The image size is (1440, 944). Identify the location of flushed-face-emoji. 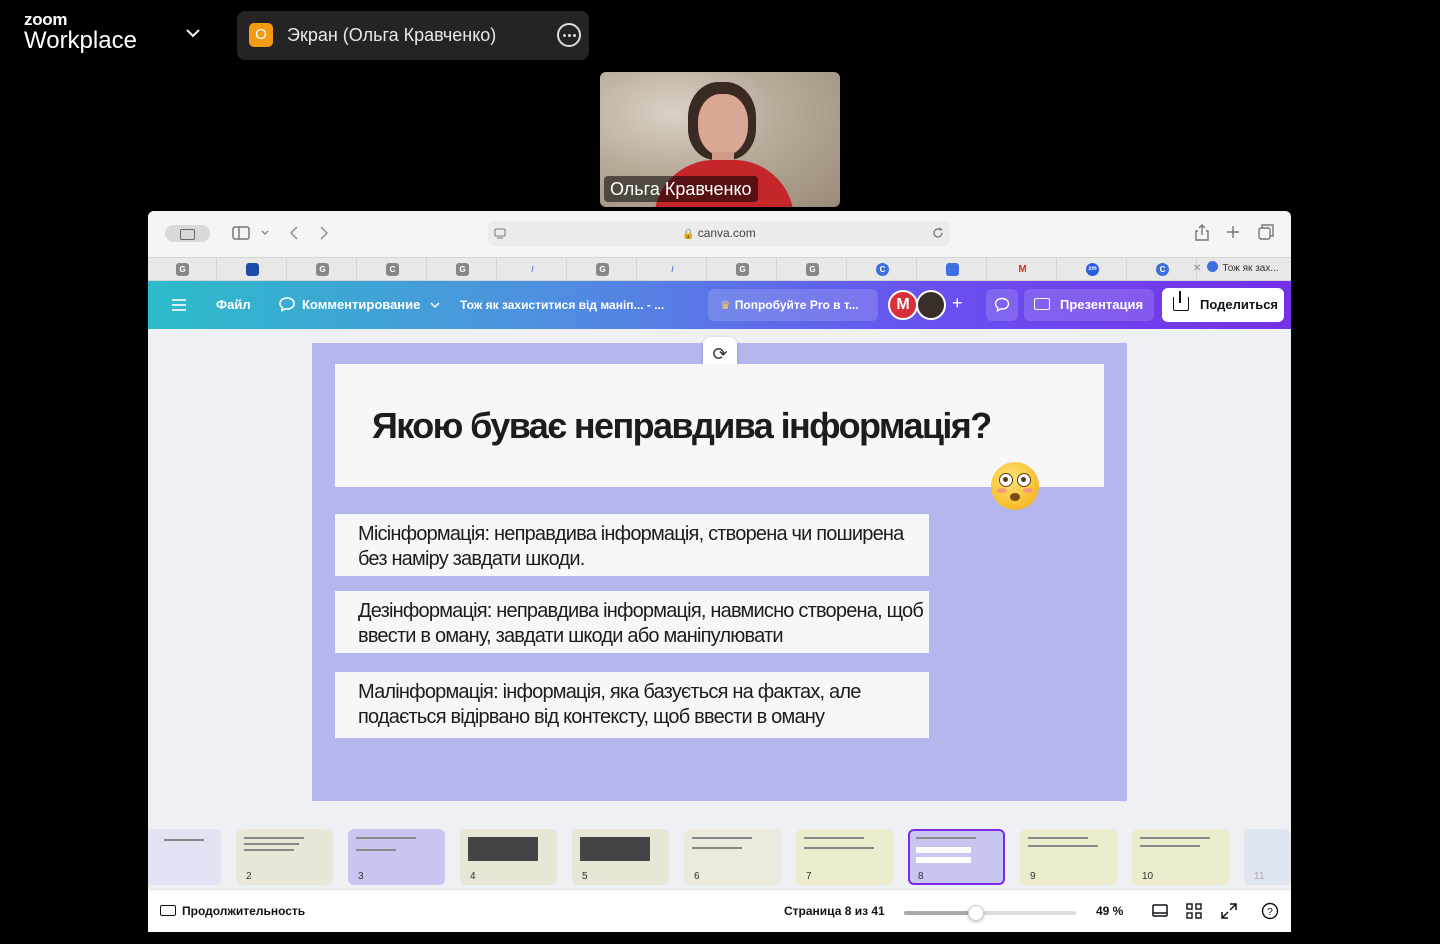
(1015, 486).